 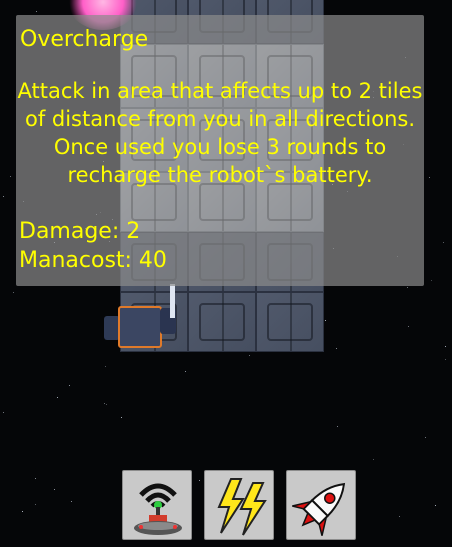 I want to click on signal-tower-icon, so click(x=158, y=509).